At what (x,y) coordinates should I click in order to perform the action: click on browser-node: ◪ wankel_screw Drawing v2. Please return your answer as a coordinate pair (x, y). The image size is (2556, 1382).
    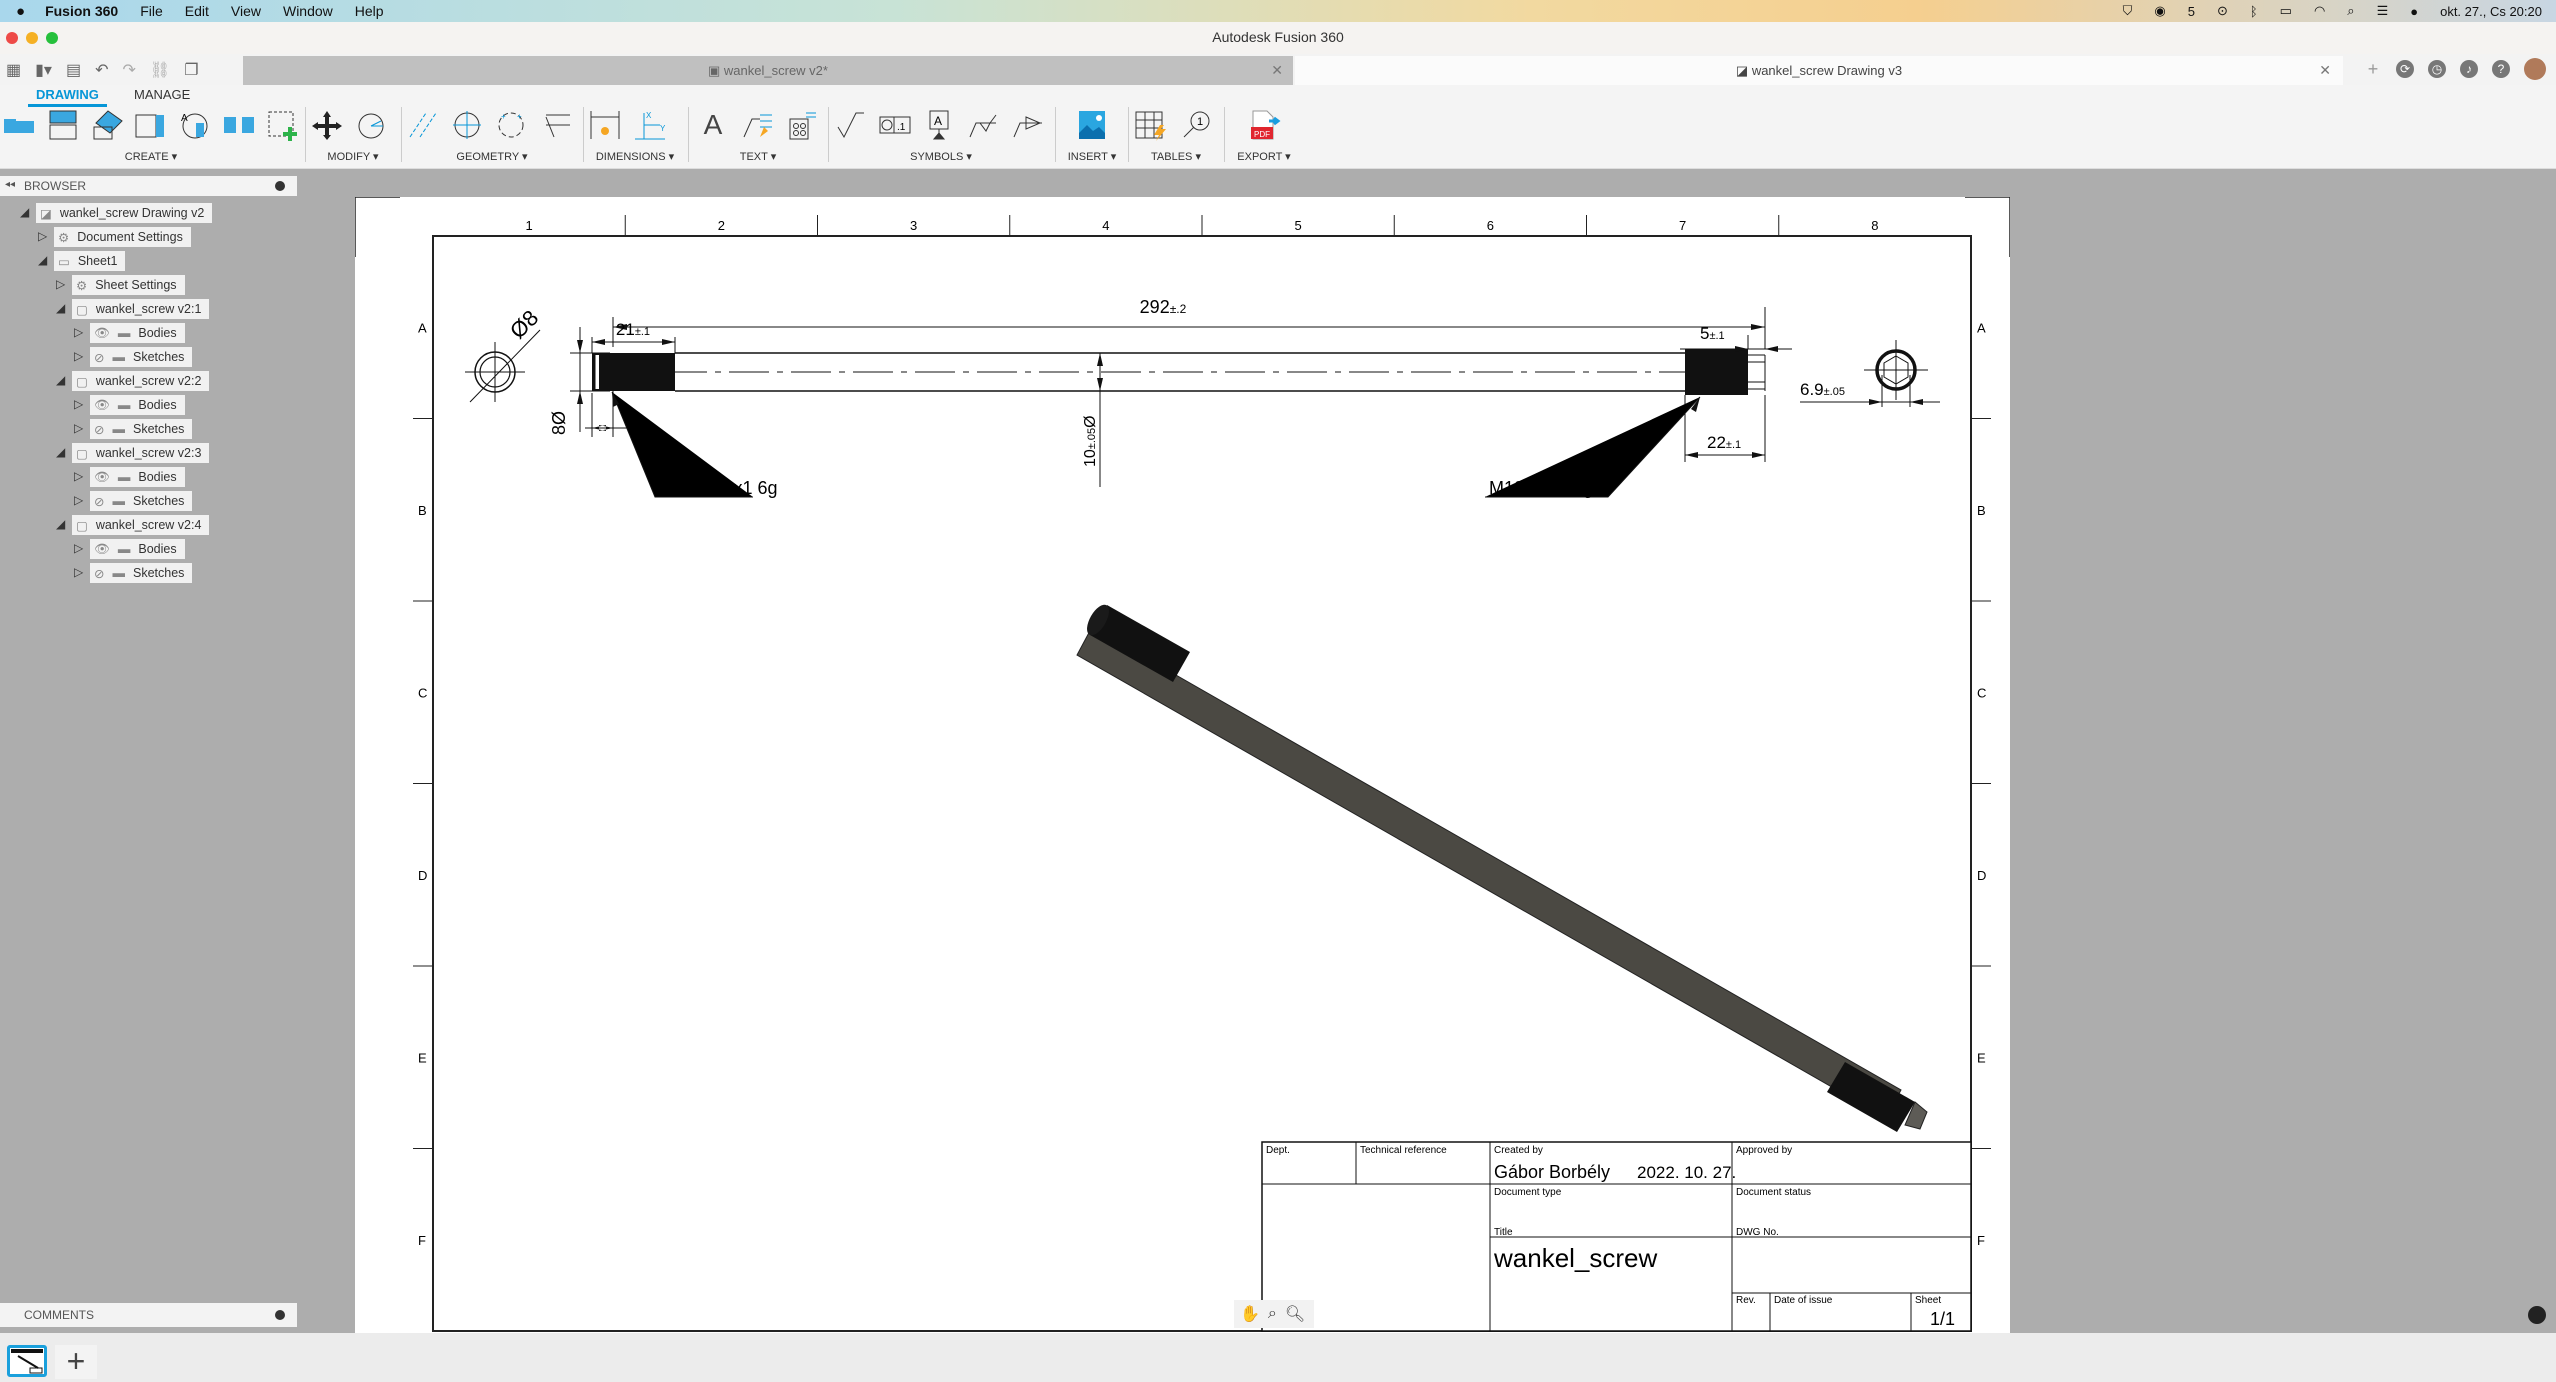
    Looking at the image, I should click on (124, 213).